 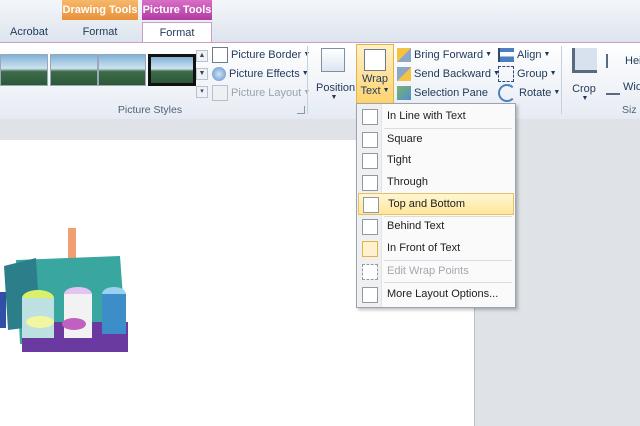 I want to click on menu-item-tight: Tight, so click(x=436, y=160).